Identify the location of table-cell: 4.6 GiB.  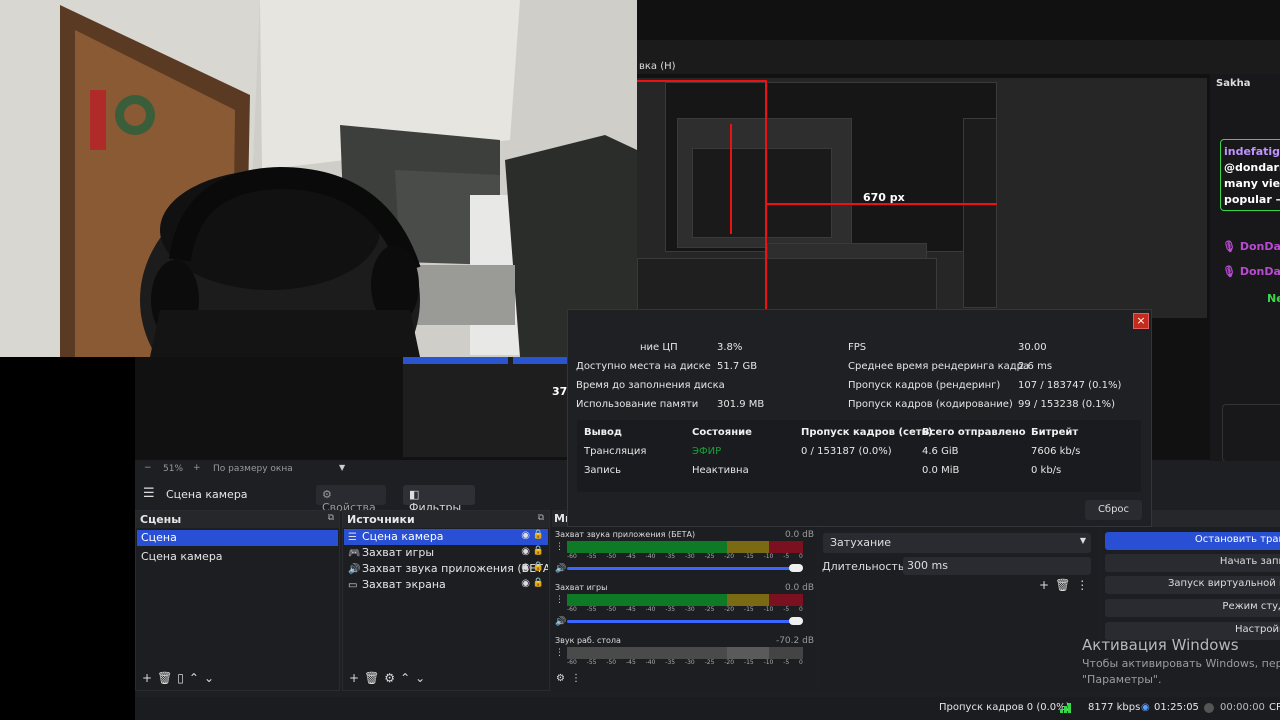
(940, 451).